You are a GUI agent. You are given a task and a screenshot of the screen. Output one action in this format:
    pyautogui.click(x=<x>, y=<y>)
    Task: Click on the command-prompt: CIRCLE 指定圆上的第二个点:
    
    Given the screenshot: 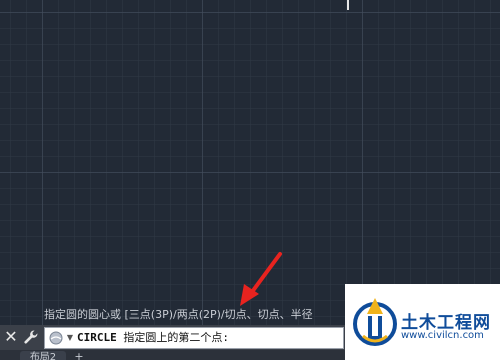 What is the action you would take?
    pyautogui.click(x=153, y=338)
    